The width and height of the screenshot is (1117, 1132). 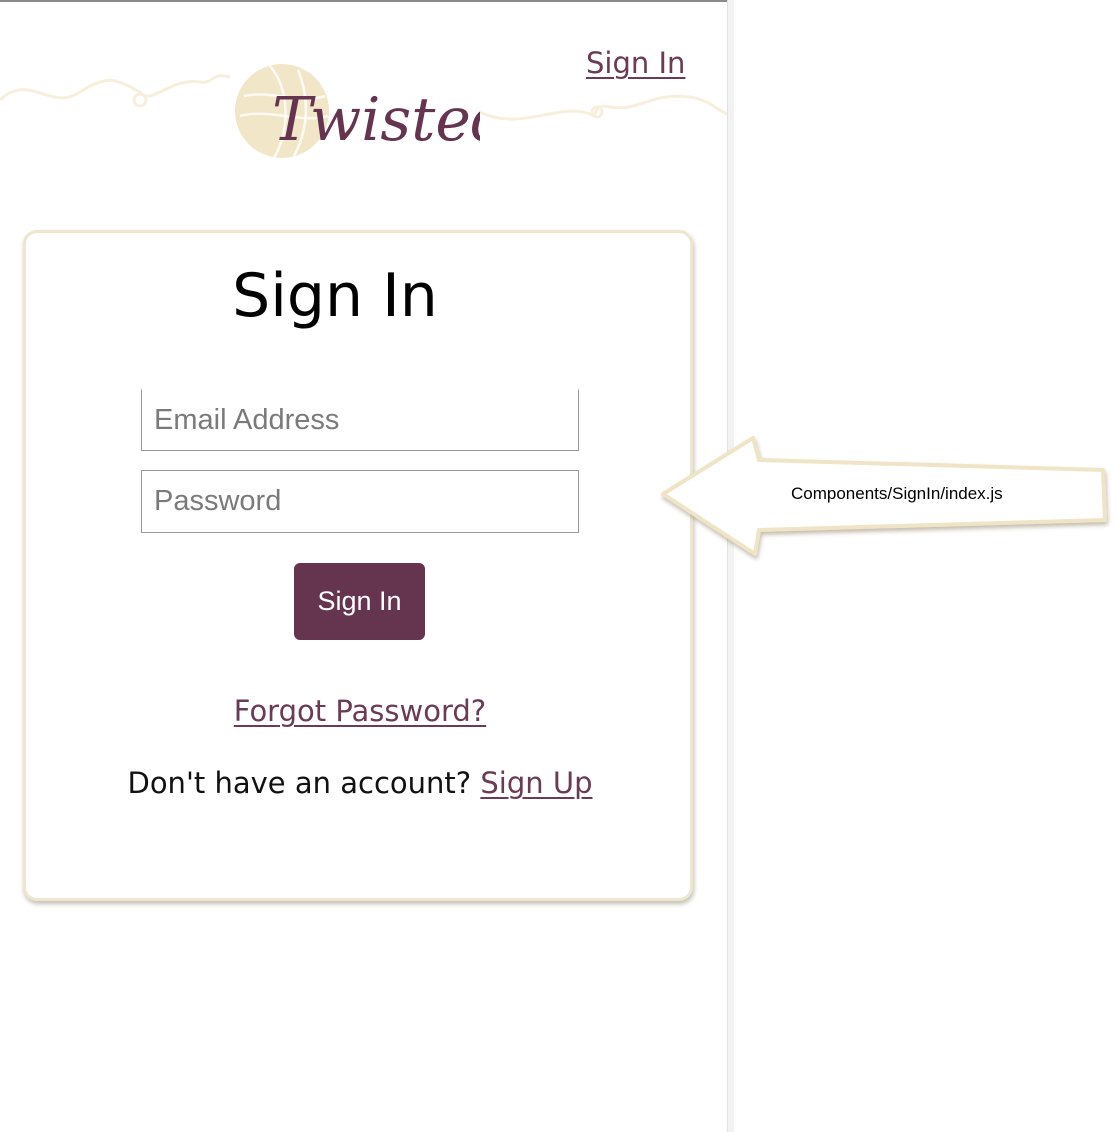 I want to click on page-title: Sign In, so click(x=335, y=296).